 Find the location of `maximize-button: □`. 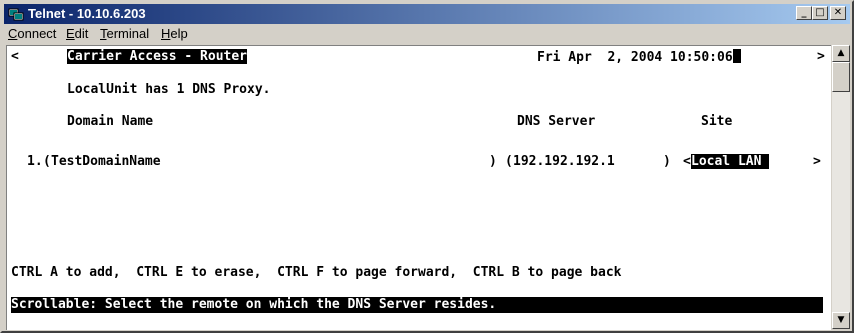

maximize-button: □ is located at coordinates (820, 13).